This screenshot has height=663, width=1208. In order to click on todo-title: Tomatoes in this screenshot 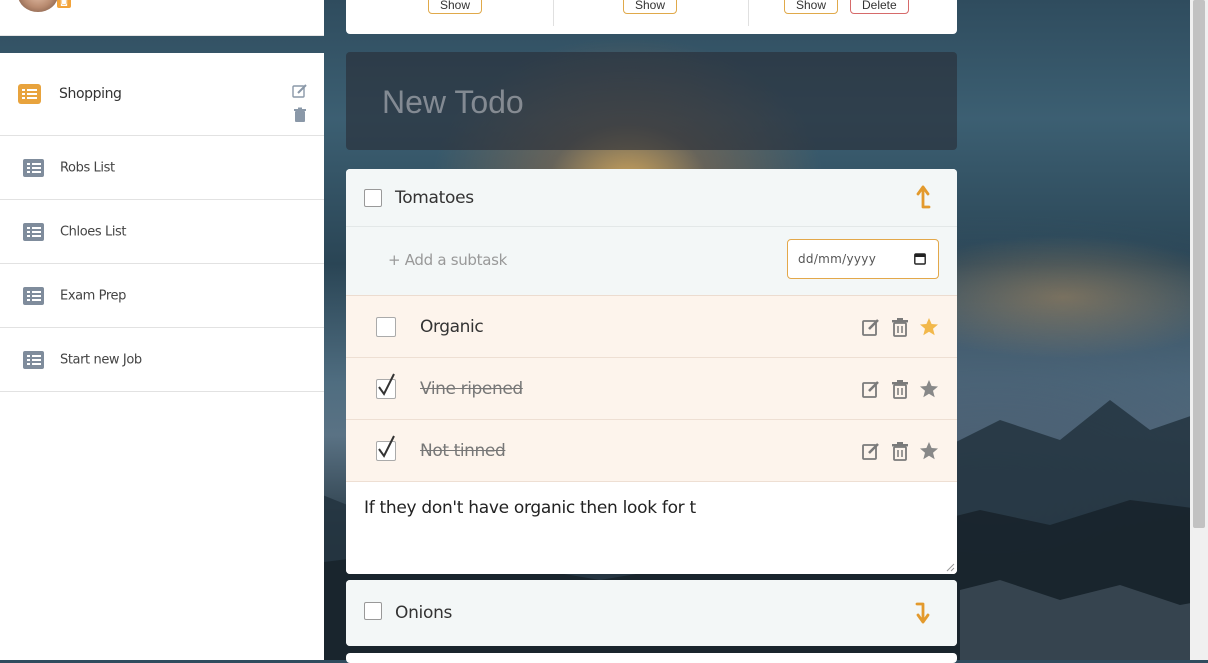, I will do `click(434, 198)`.